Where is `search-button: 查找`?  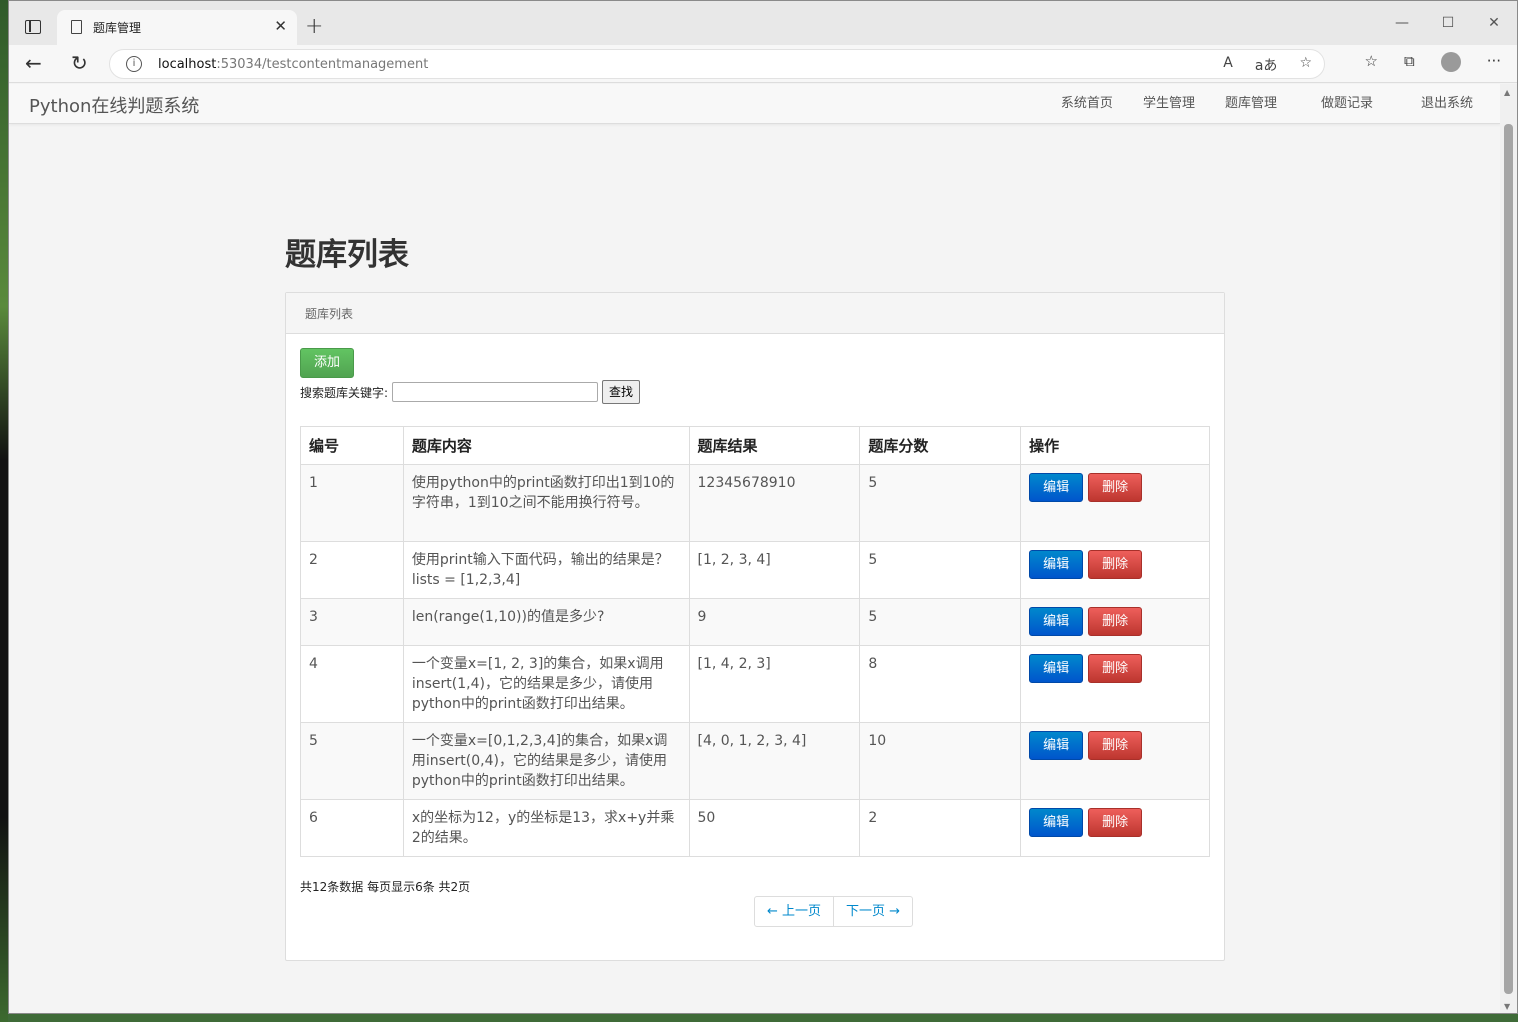 search-button: 查找 is located at coordinates (621, 392).